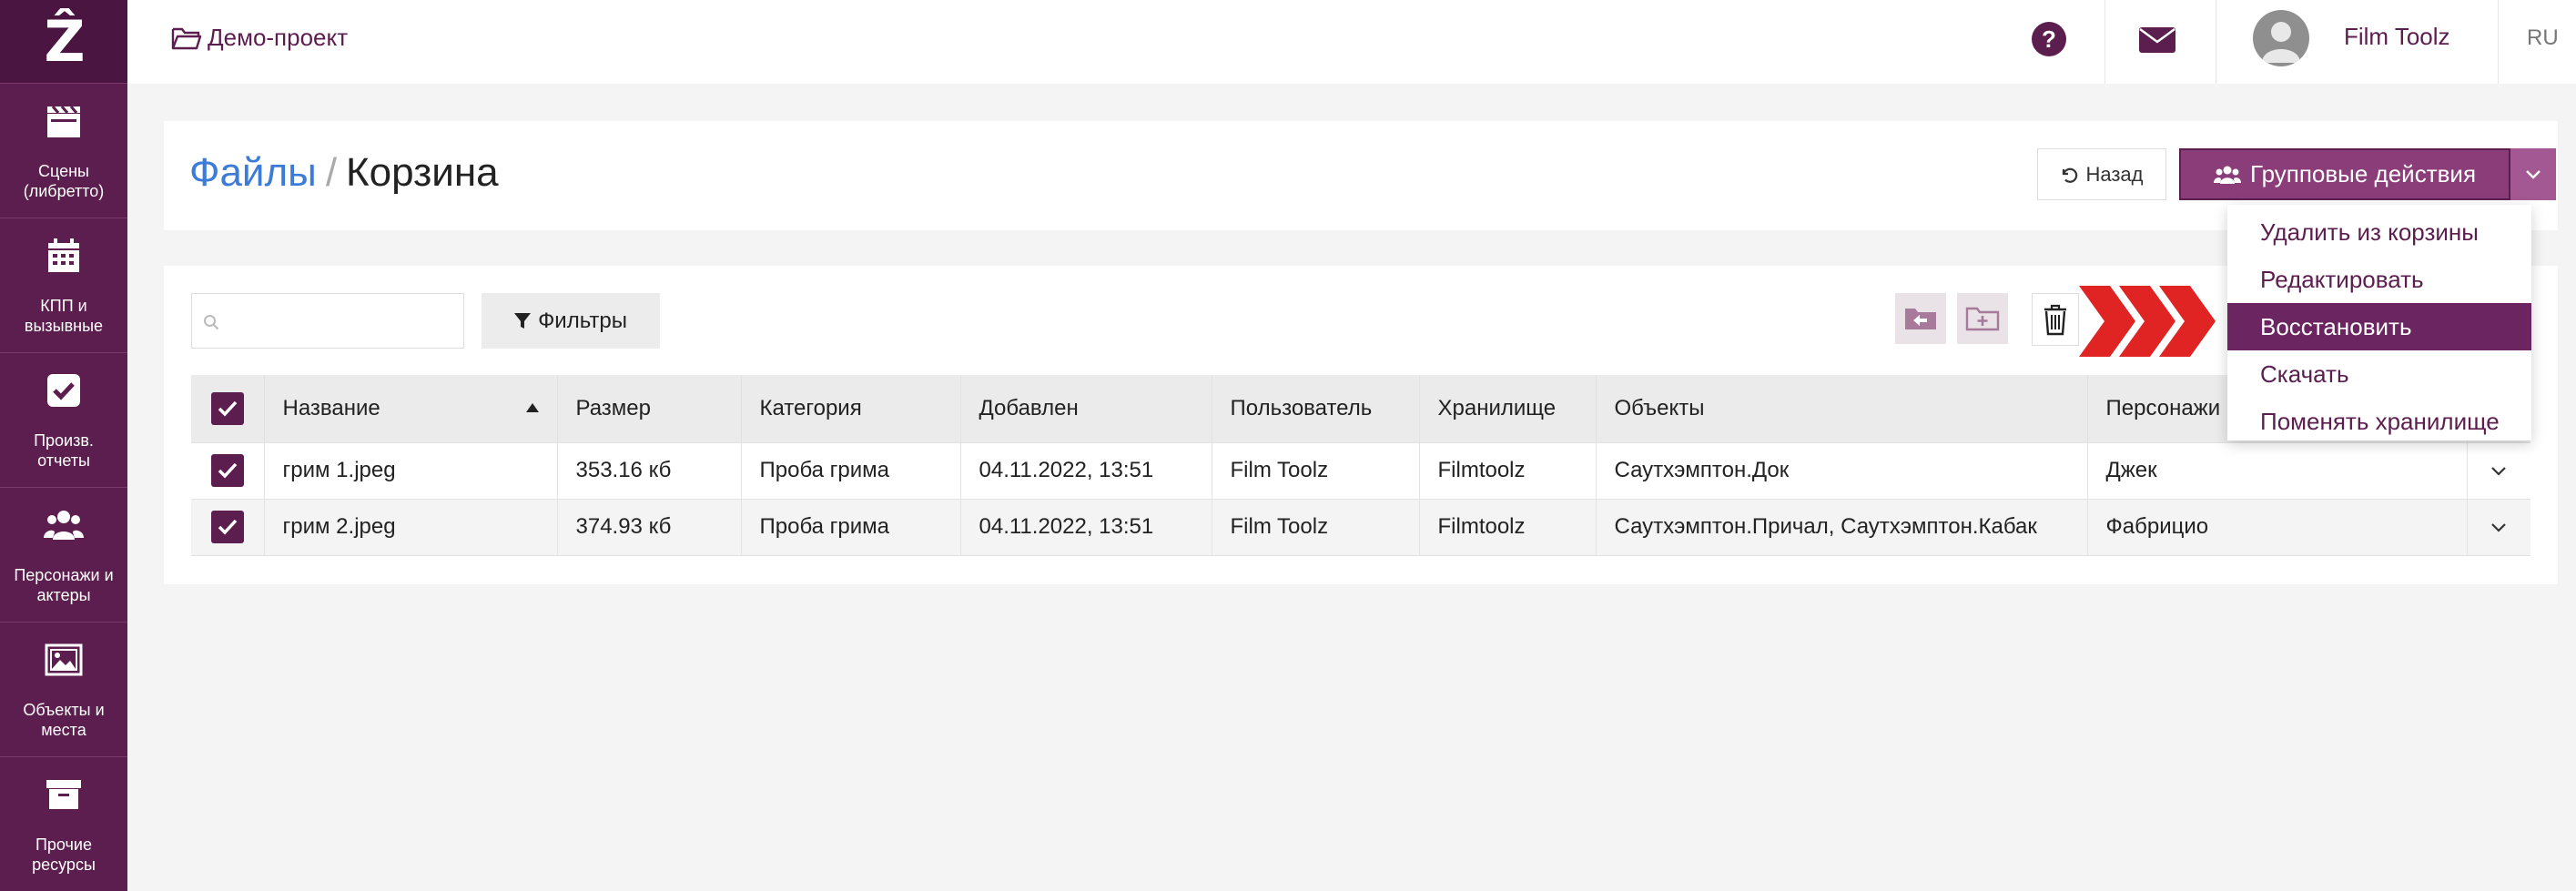 Image resolution: width=2576 pixels, height=891 pixels. Describe the element at coordinates (63, 390) in the screenshot. I see `check-square-icon` at that location.